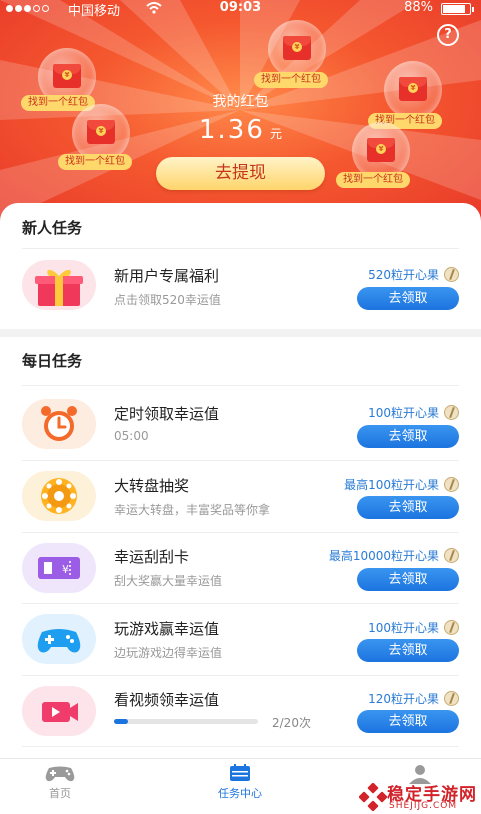 The height and width of the screenshot is (814, 481). I want to click on help-button: ?, so click(448, 35).